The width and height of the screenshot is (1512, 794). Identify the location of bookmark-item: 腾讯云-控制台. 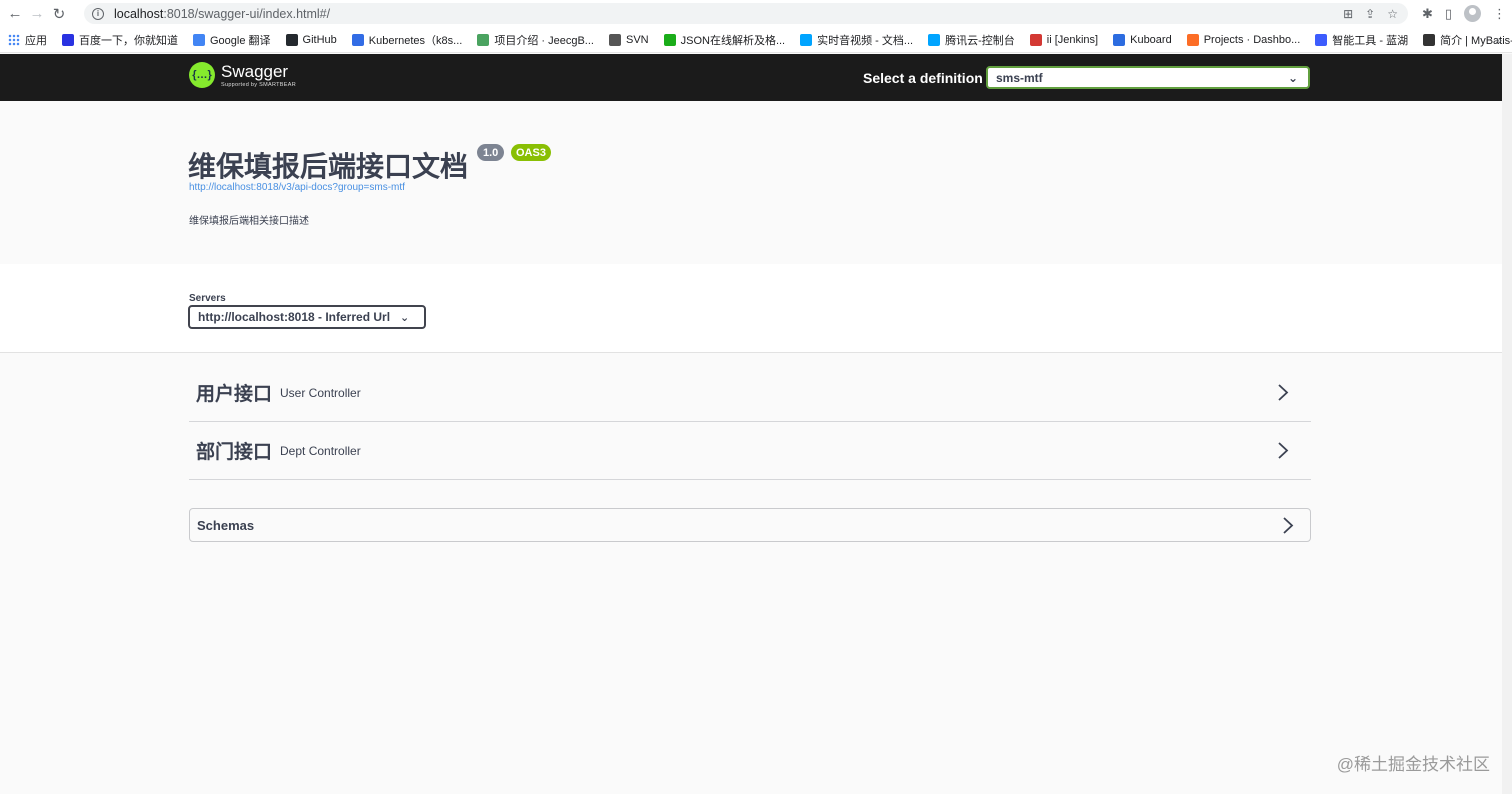
(971, 40).